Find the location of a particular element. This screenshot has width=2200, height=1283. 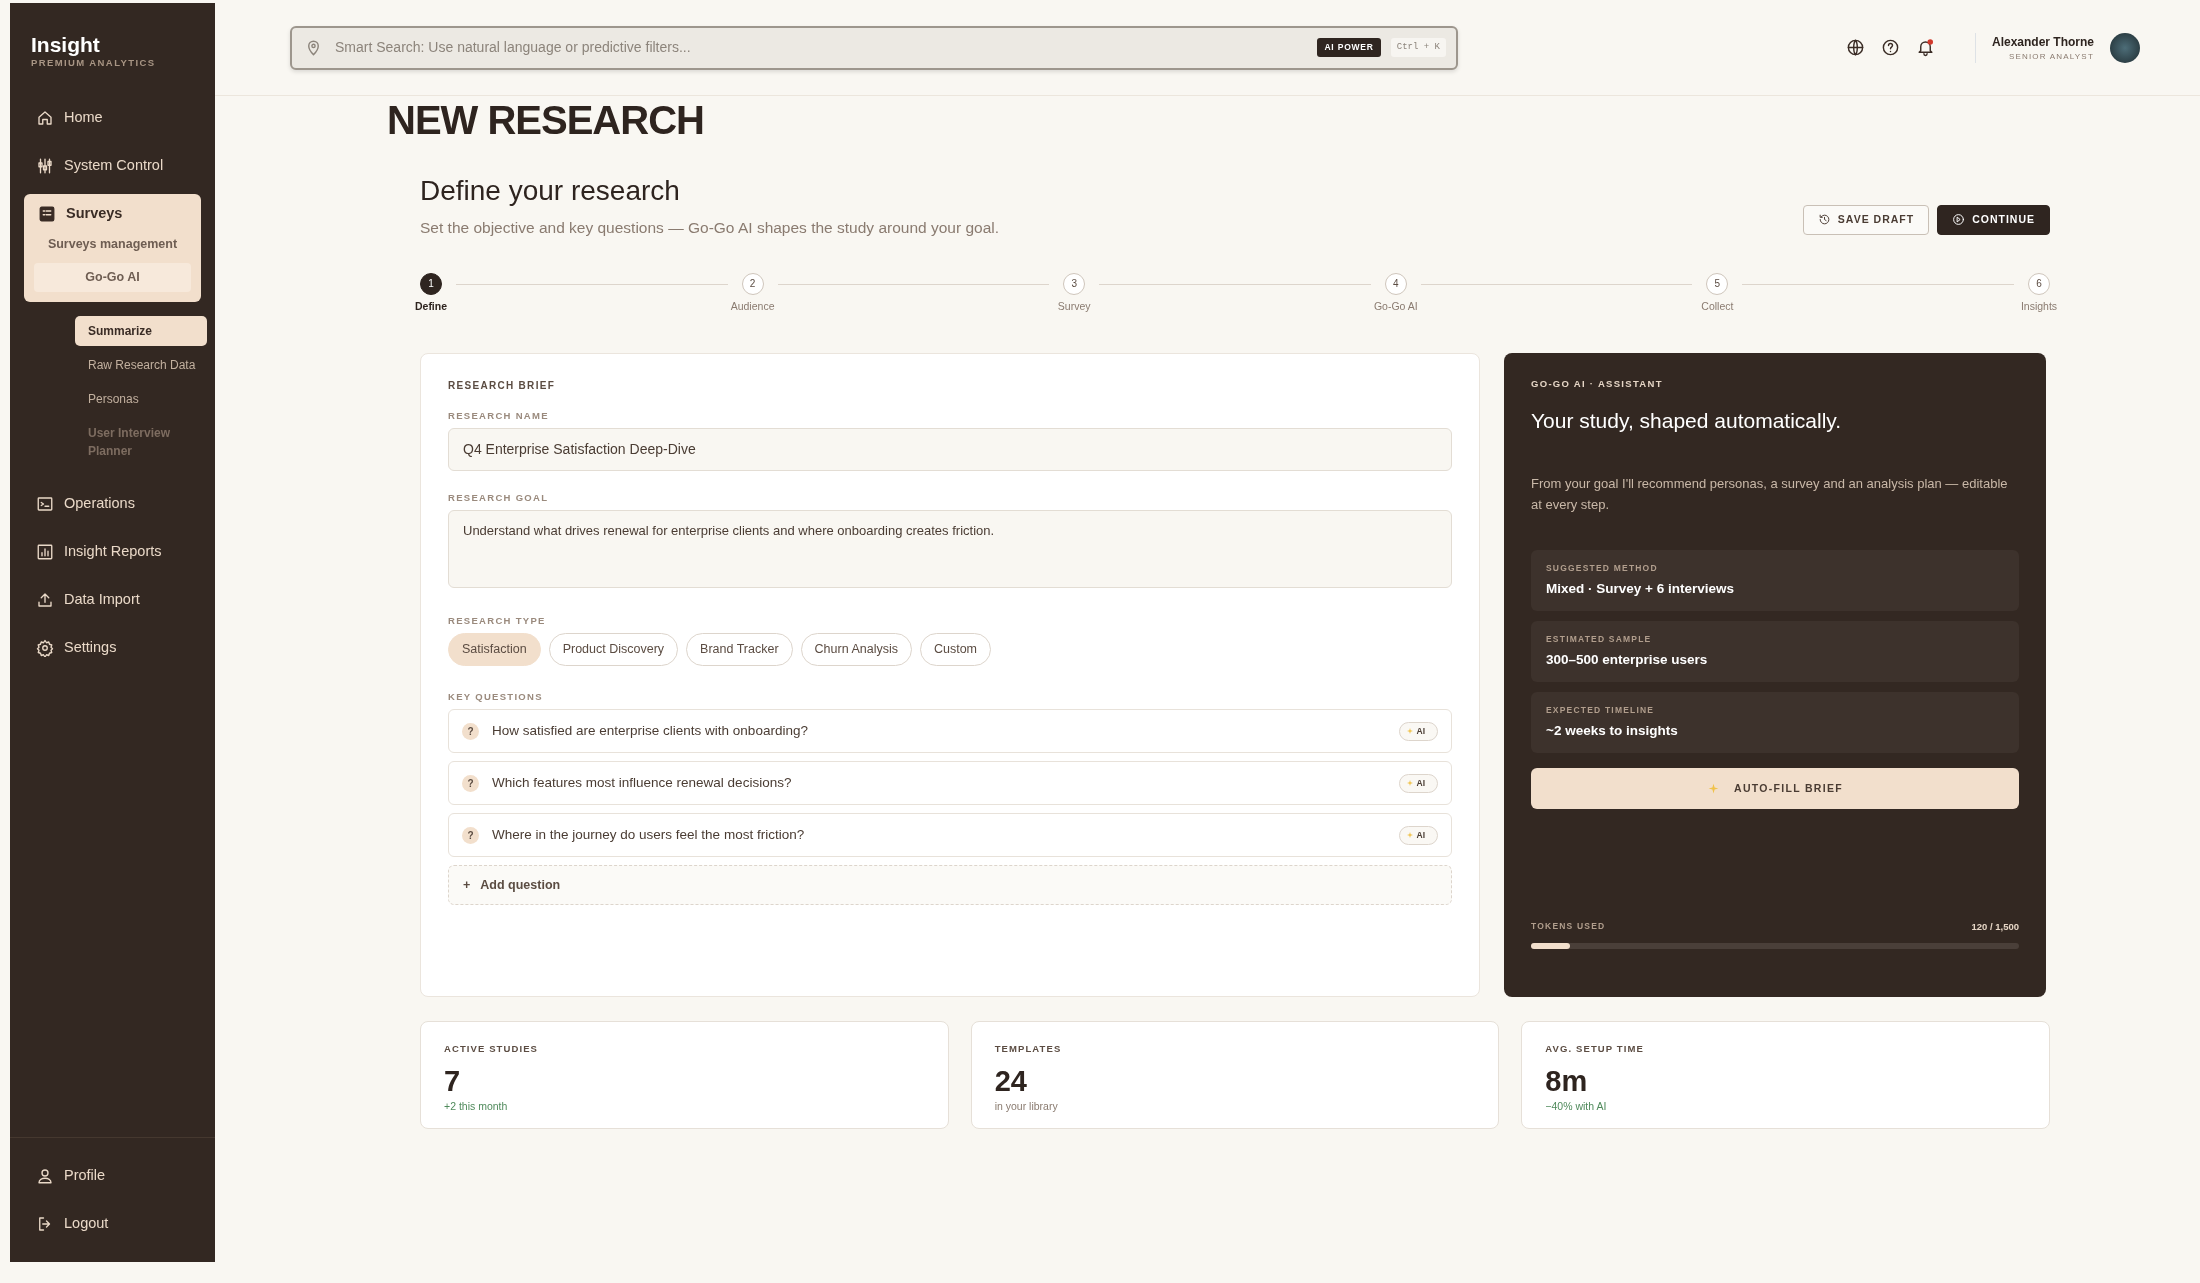

subnav-item: Surveys management is located at coordinates (112, 245).